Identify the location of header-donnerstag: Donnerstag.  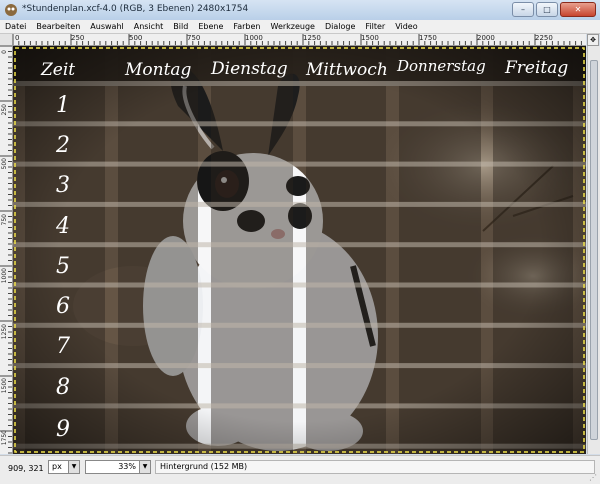
(441, 66).